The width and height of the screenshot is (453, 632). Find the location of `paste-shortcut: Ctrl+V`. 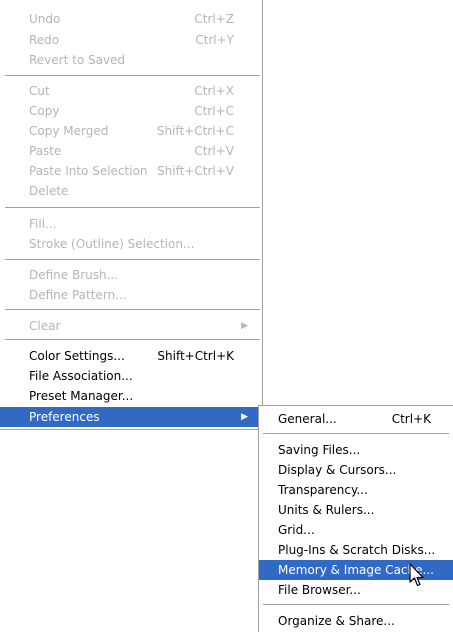

paste-shortcut: Ctrl+V is located at coordinates (214, 151).